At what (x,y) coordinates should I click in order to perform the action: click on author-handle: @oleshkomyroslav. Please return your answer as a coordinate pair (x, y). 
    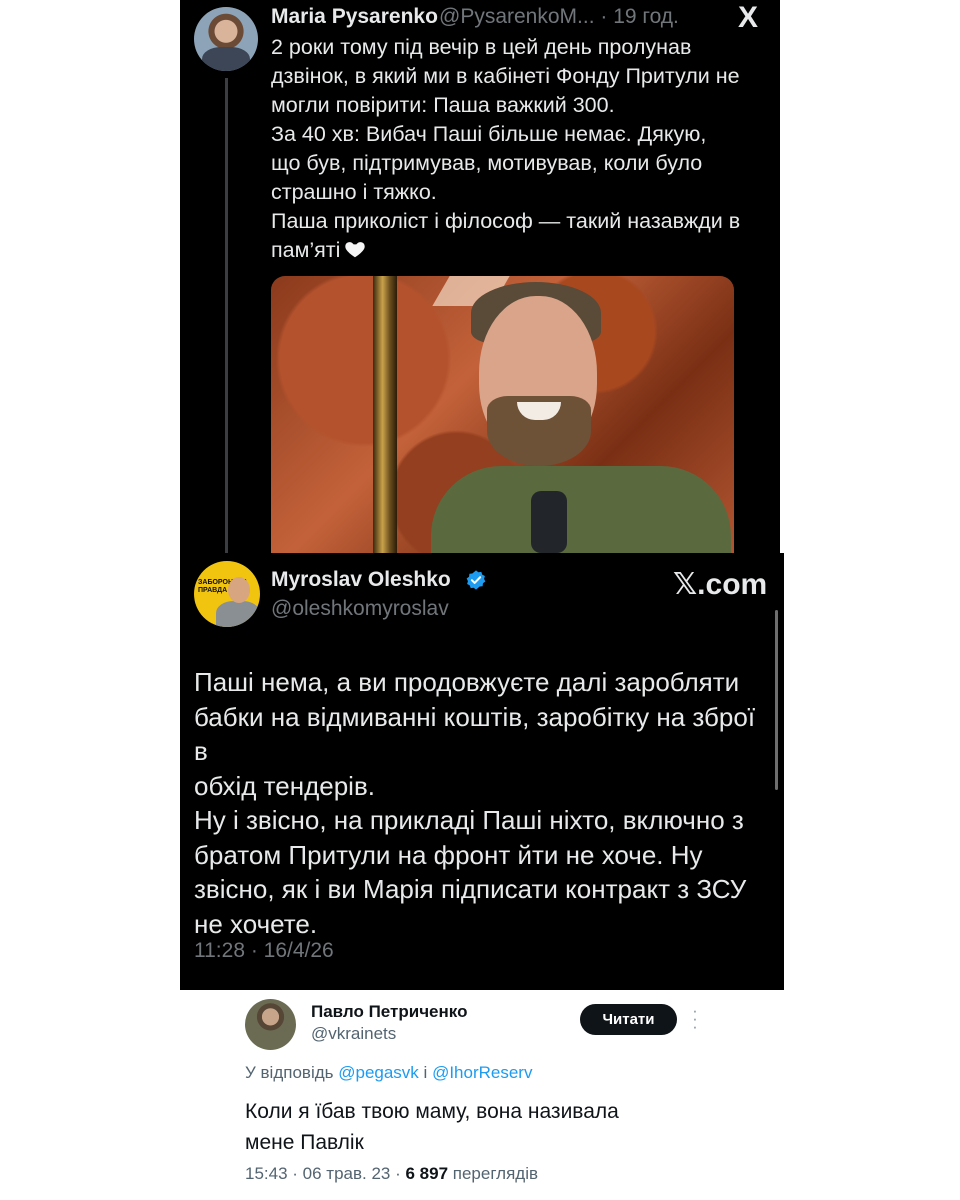
    Looking at the image, I should click on (360, 609).